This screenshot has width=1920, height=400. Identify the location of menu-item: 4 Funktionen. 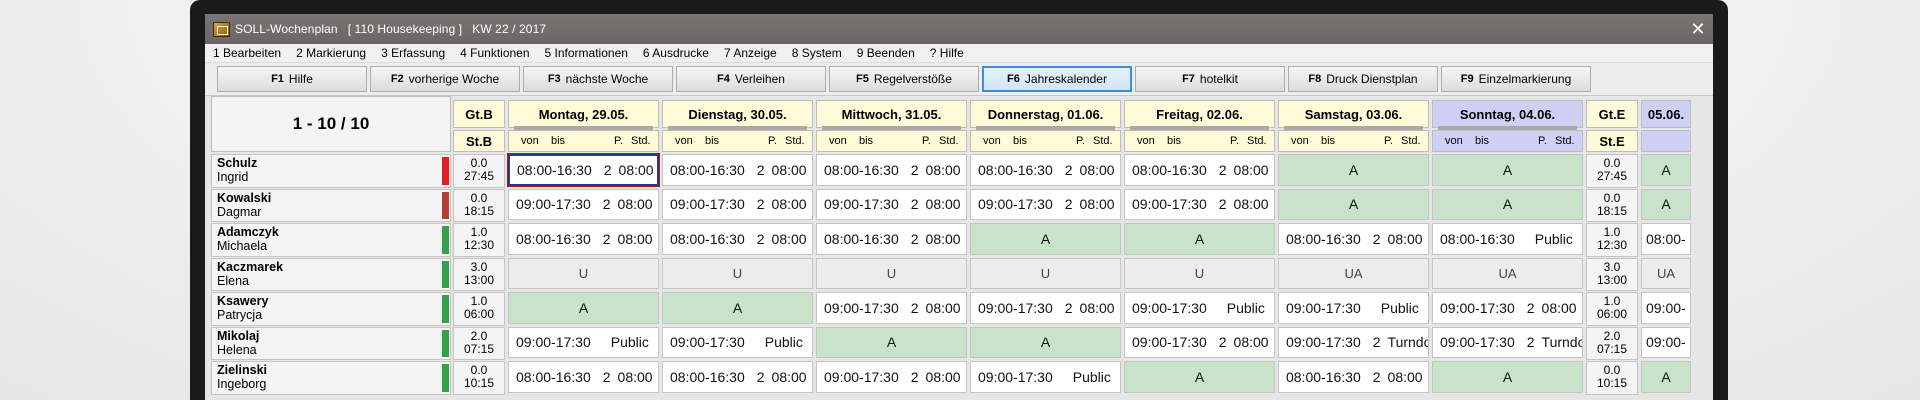
(494, 53).